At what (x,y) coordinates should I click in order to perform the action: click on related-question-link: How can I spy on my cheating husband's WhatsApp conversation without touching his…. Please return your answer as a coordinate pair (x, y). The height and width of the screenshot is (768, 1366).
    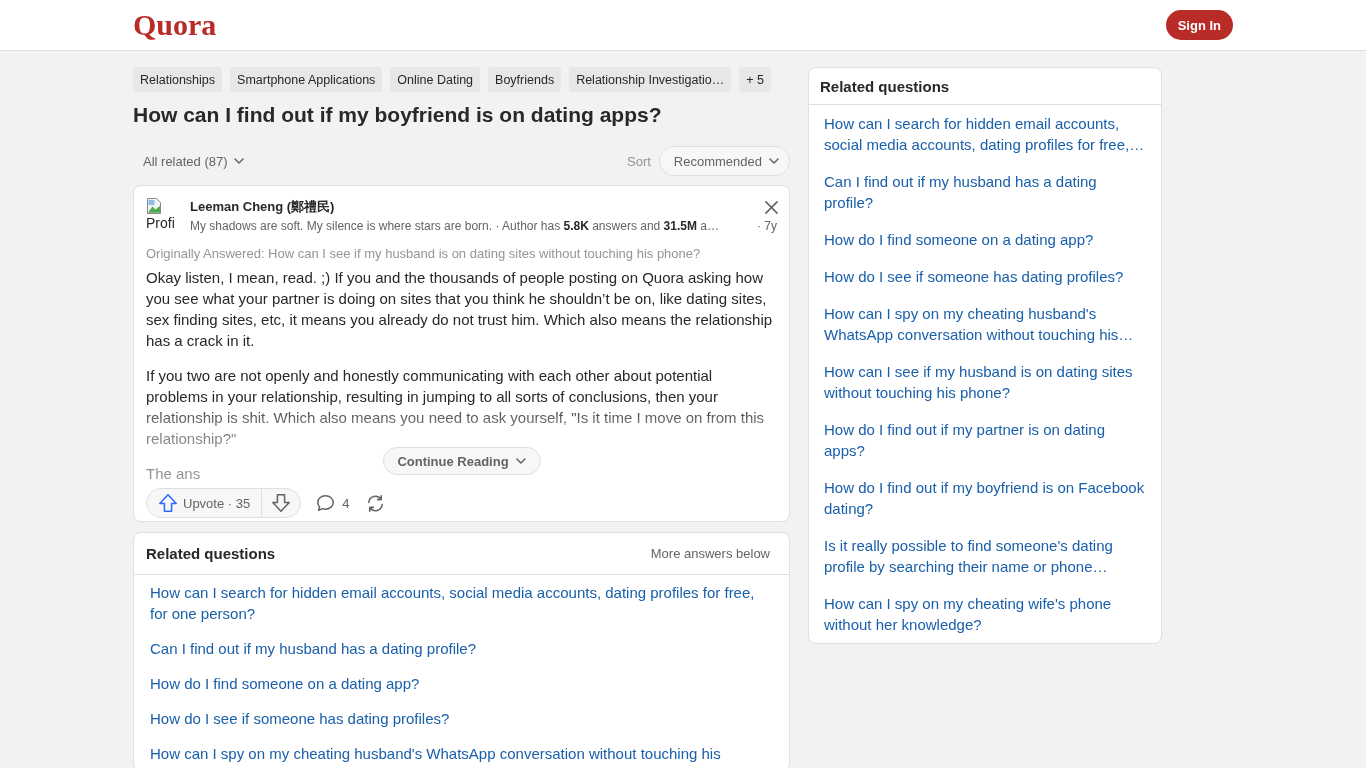
    Looking at the image, I should click on (985, 324).